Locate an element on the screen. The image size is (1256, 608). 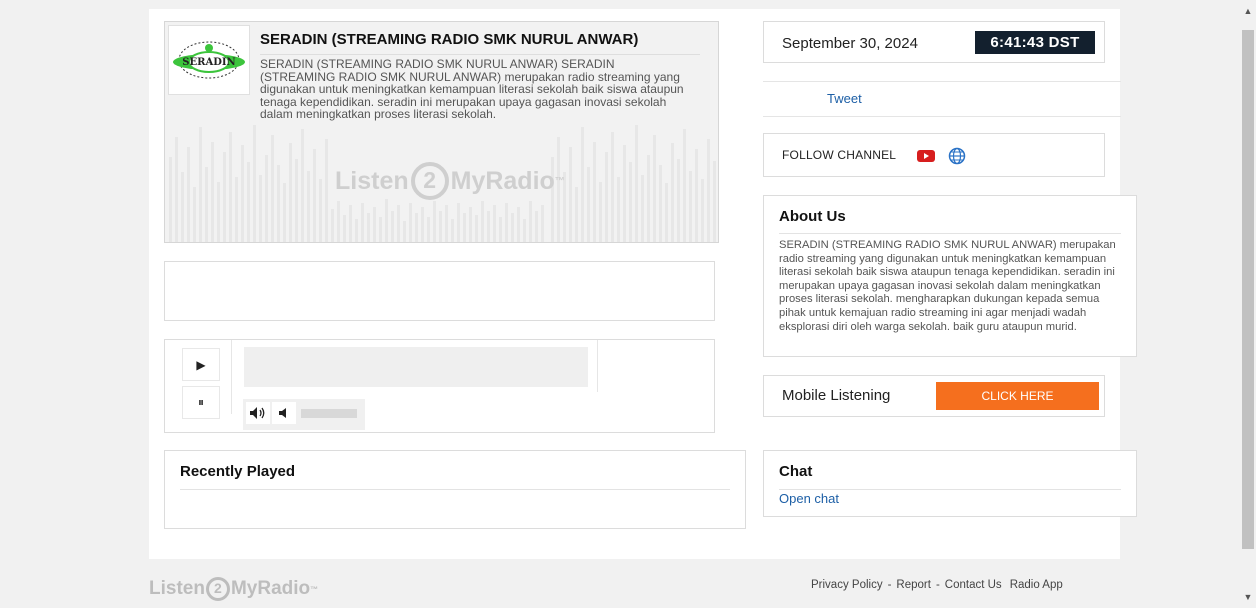
volume-down-icon is located at coordinates (282, 413).